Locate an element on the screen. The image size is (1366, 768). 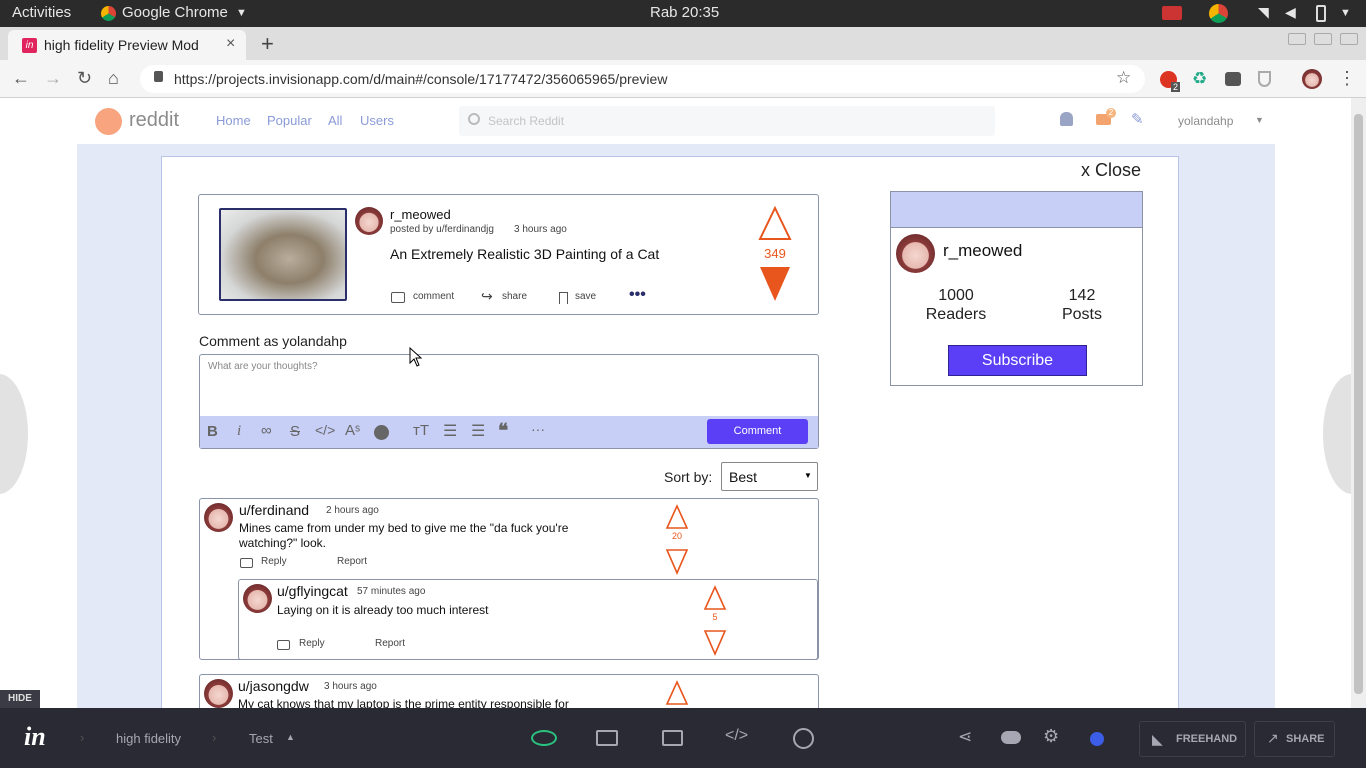
pencil-icon: ✎ is located at coordinates (1137, 119).